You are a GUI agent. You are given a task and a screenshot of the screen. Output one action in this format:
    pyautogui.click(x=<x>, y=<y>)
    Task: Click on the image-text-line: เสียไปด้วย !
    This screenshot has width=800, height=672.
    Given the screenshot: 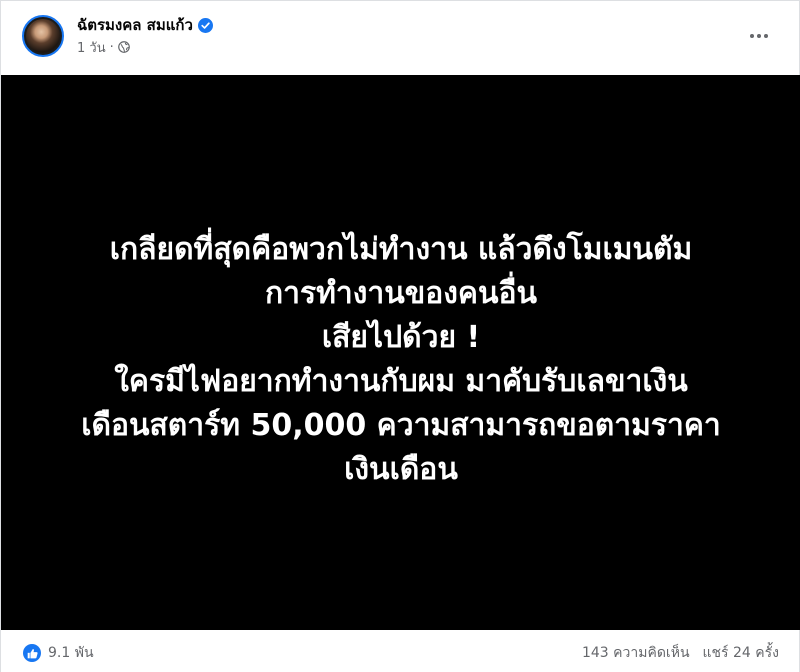 What is the action you would take?
    pyautogui.click(x=401, y=337)
    